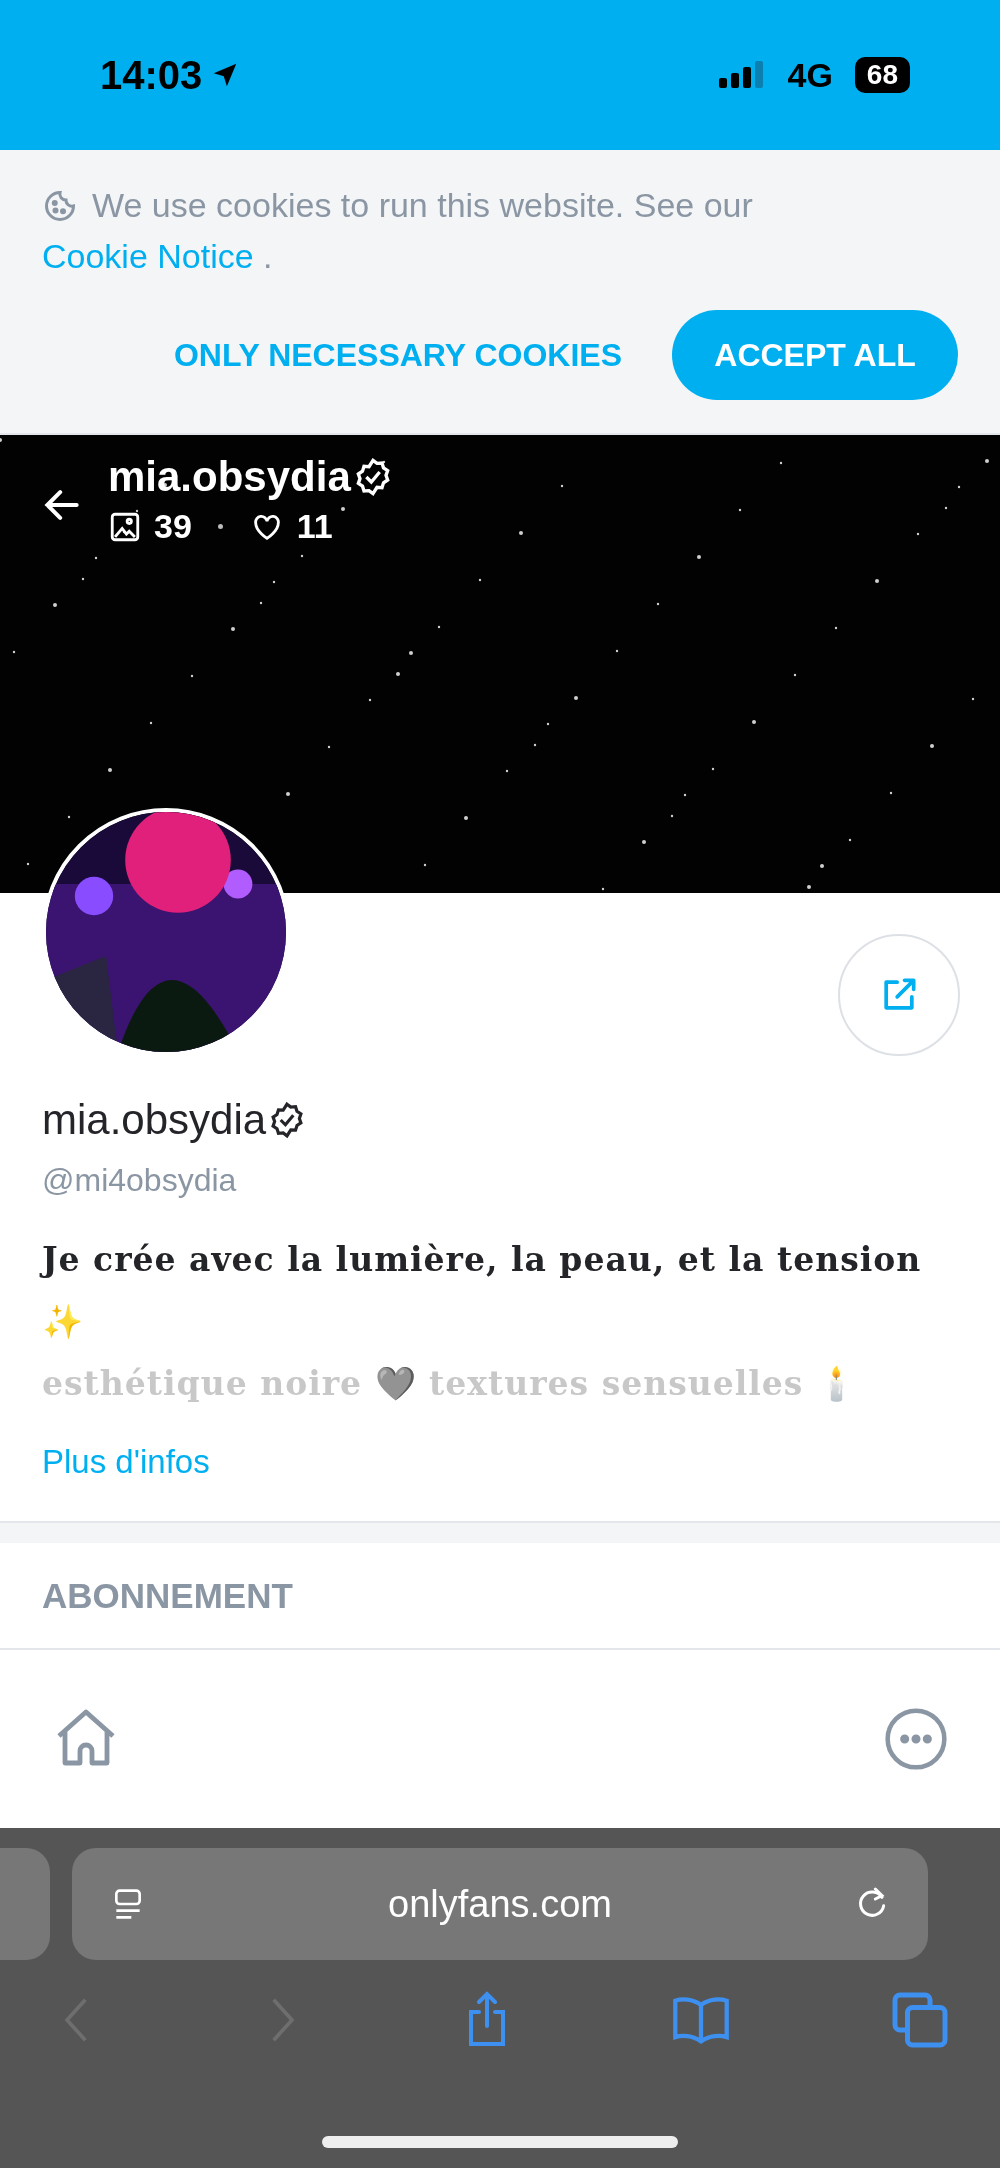 This screenshot has width=1000, height=2168. What do you see at coordinates (916, 1739) in the screenshot?
I see `more-options-icon` at bounding box center [916, 1739].